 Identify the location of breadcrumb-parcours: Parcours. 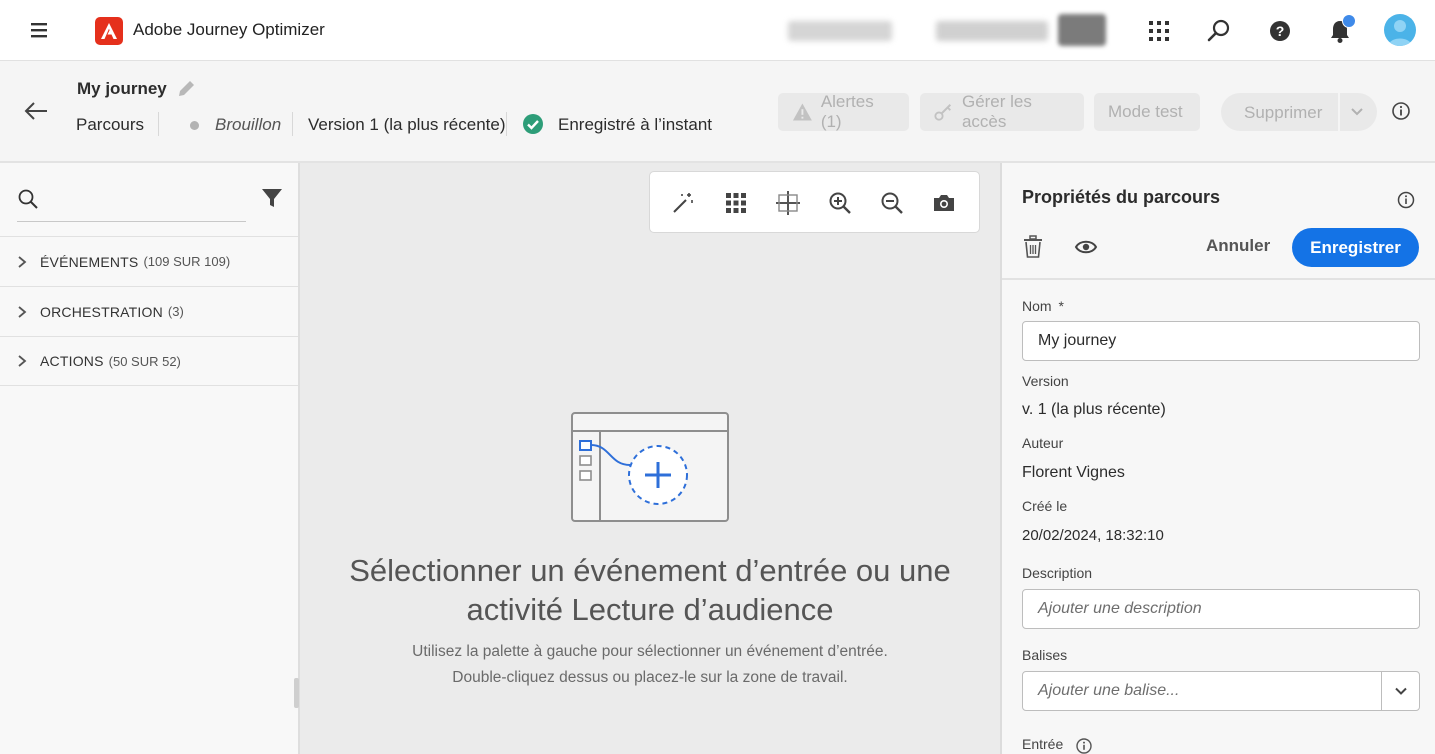
(110, 125).